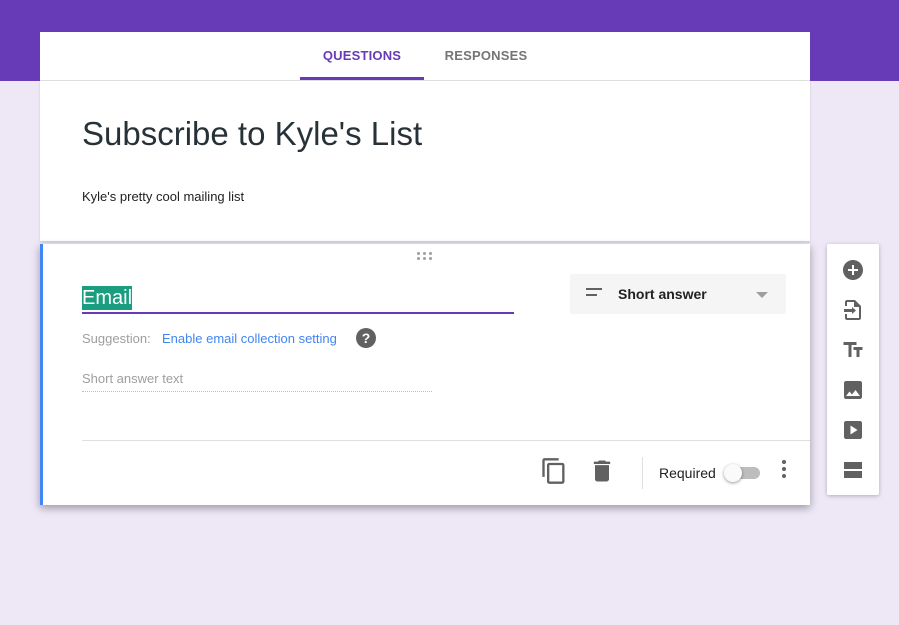 The width and height of the screenshot is (899, 625). Describe the element at coordinates (362, 56) in the screenshot. I see `tab-questions: QUESTIONS` at that location.